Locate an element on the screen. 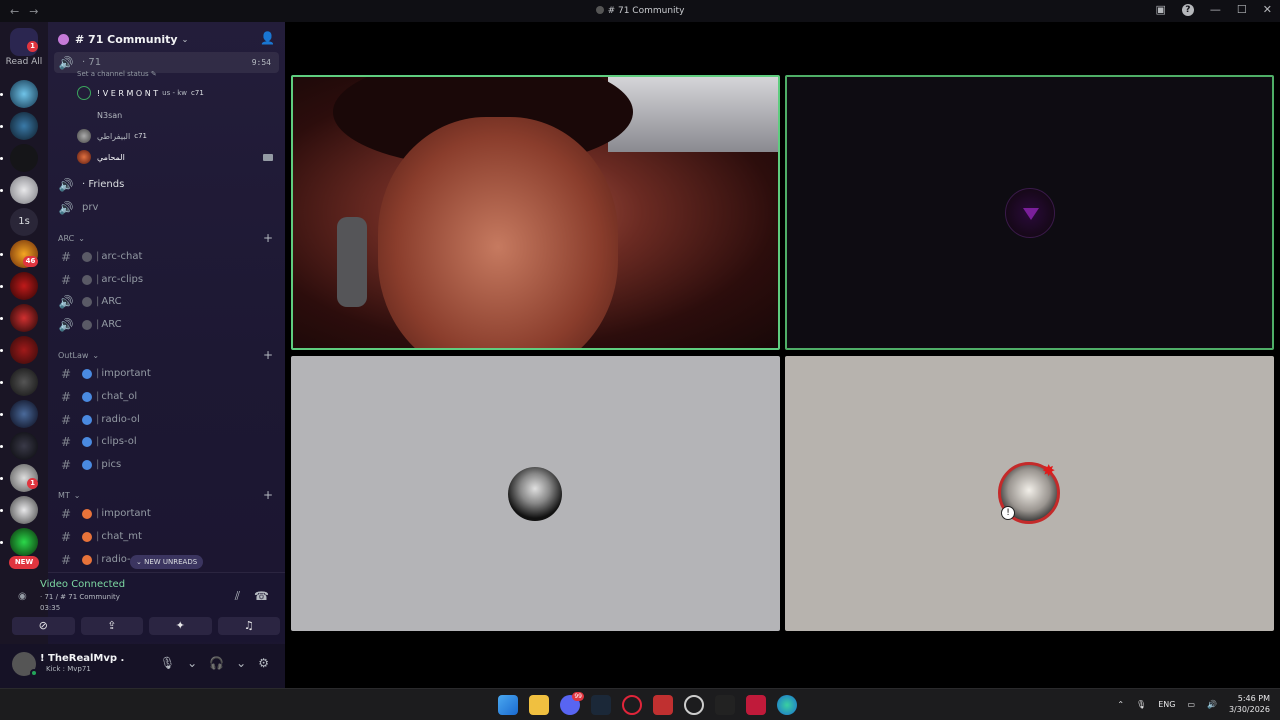  voice-user: ! V E R M O N T us - kw c71 is located at coordinates (140, 93).